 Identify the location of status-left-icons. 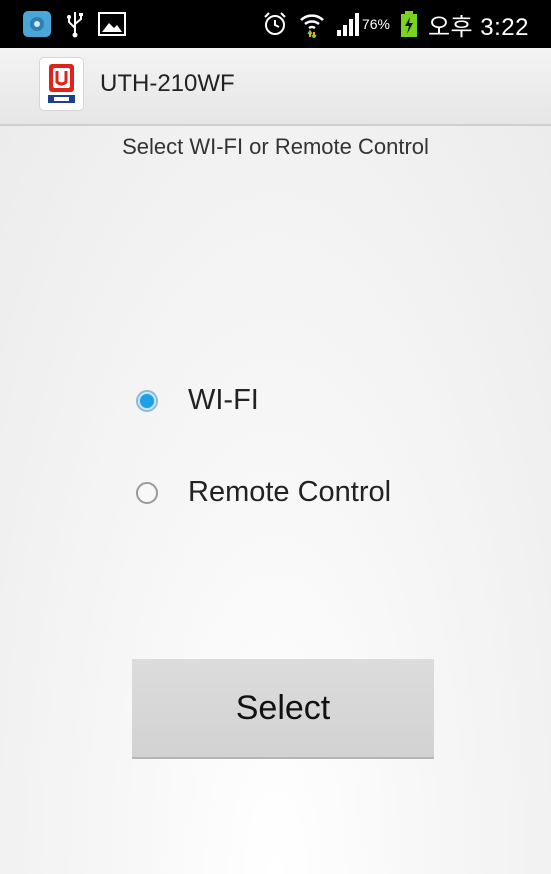
(74, 24).